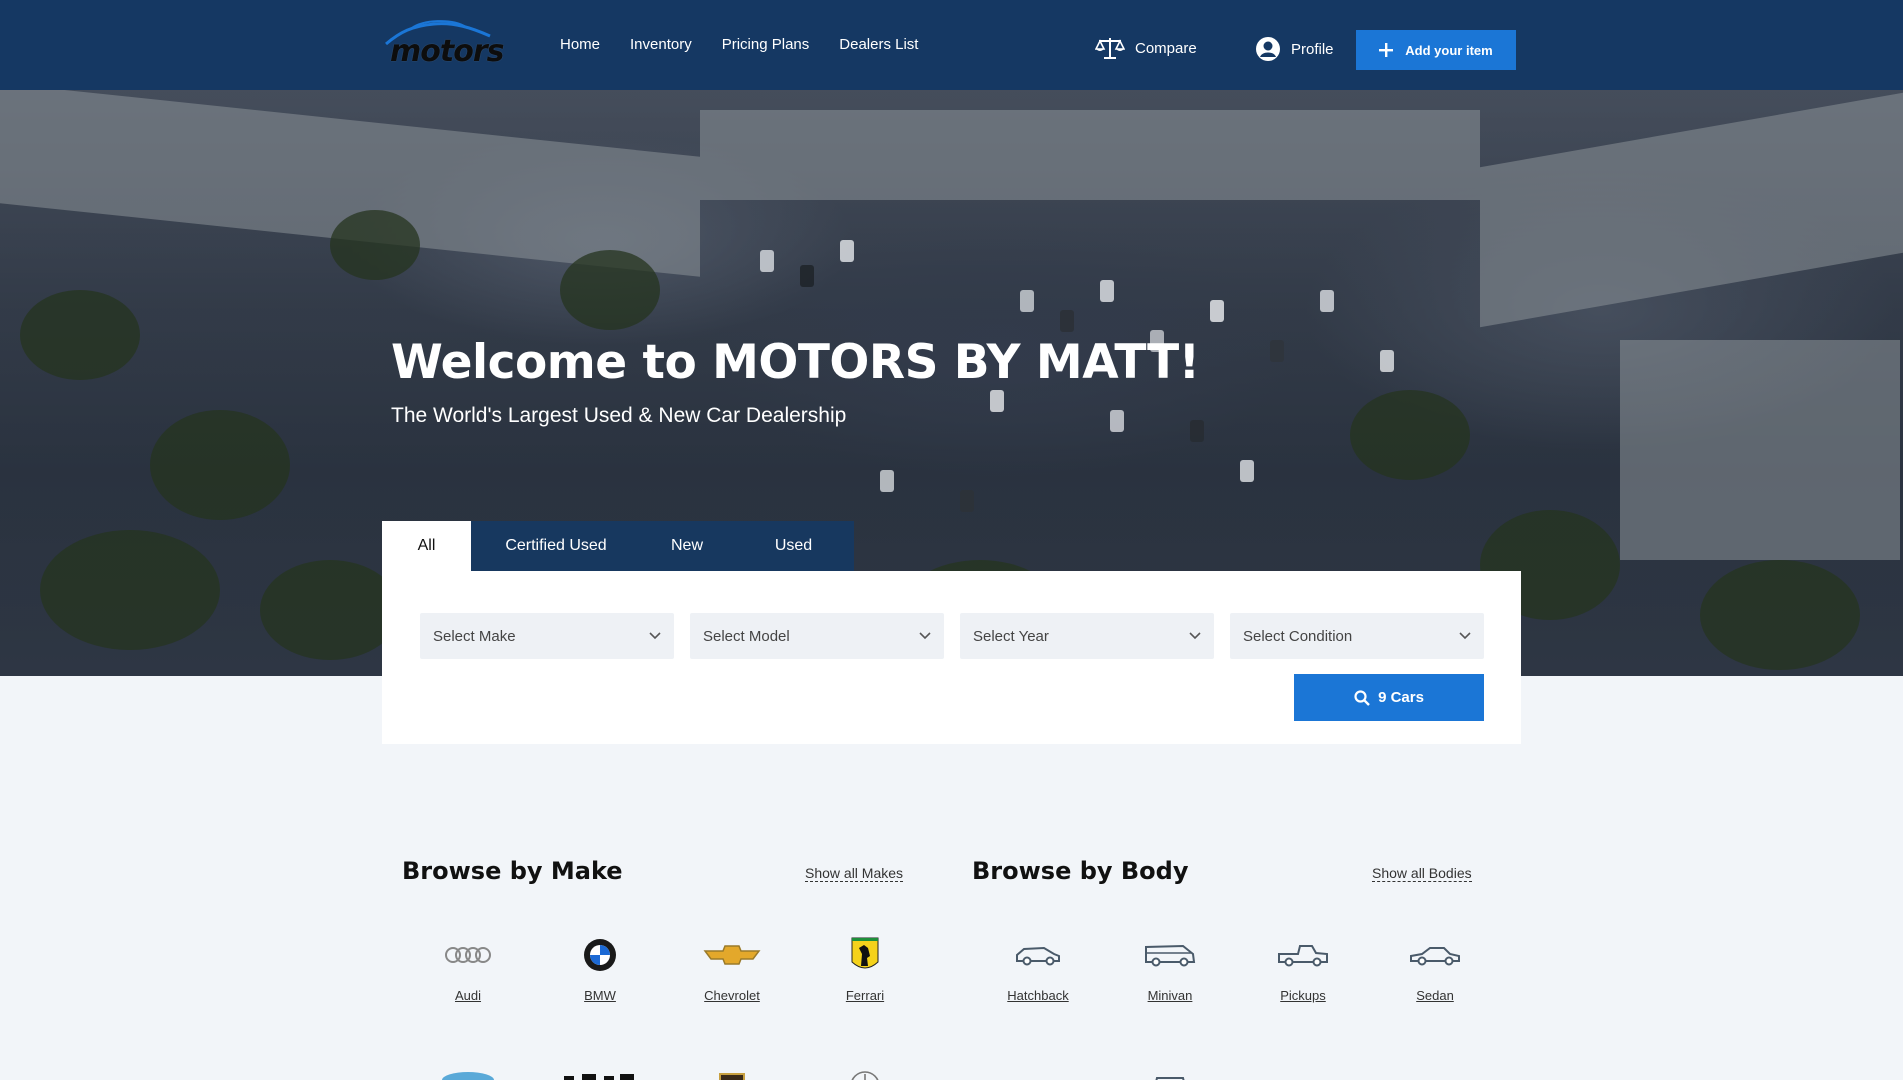  What do you see at coordinates (556, 546) in the screenshot?
I see `tab-certified-used: Certified Used` at bounding box center [556, 546].